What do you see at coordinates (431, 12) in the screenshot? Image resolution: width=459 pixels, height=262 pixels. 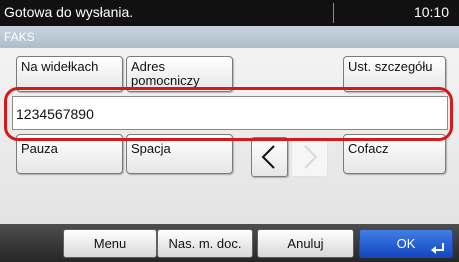 I see `clock: 10:10` at bounding box center [431, 12].